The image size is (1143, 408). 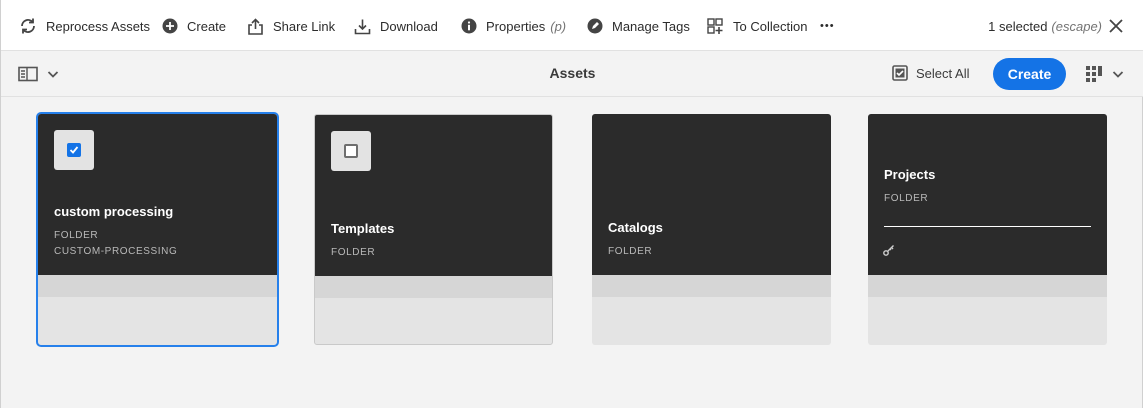 I want to click on folder-card-templates: Templates FOLDER, so click(x=433, y=229).